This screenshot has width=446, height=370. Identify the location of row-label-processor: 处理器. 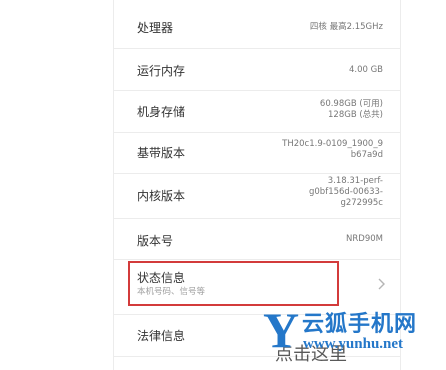
(155, 28).